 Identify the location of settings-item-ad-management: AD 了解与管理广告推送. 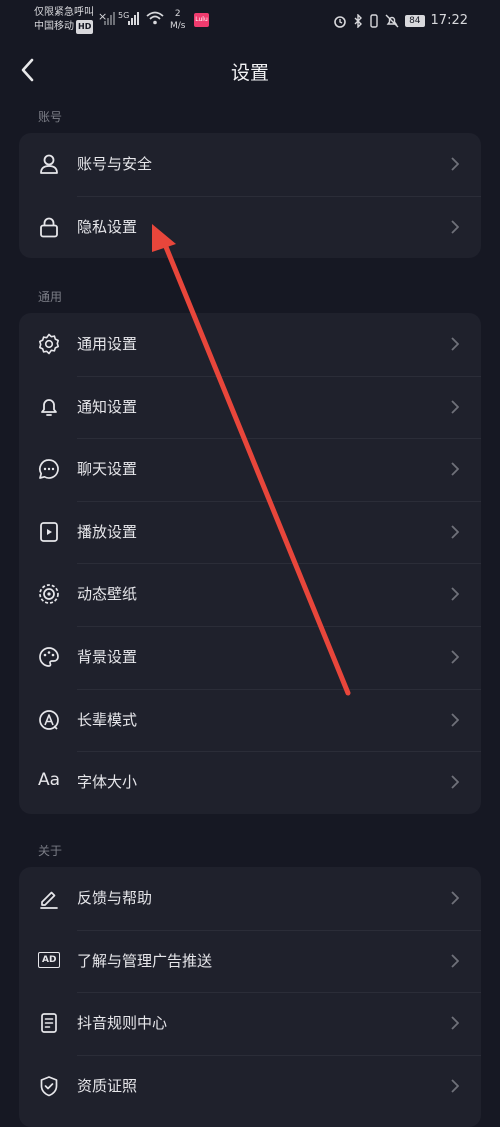
(250, 961).